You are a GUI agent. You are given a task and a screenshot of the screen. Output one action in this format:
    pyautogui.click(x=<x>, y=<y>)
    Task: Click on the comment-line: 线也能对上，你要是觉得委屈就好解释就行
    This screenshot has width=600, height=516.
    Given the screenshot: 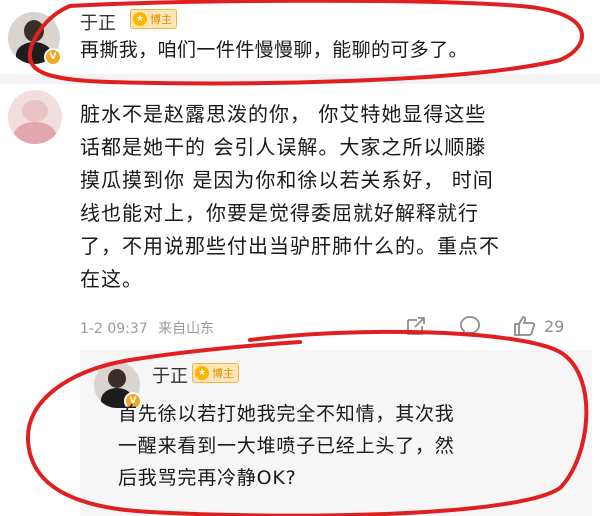 What is the action you would take?
    pyautogui.click(x=279, y=213)
    